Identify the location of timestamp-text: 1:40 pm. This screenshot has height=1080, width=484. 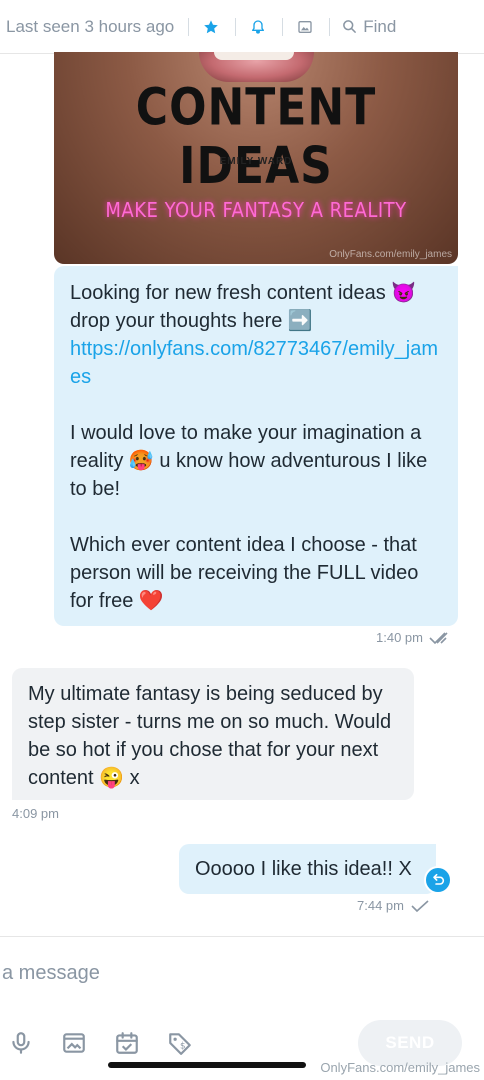
(399, 637).